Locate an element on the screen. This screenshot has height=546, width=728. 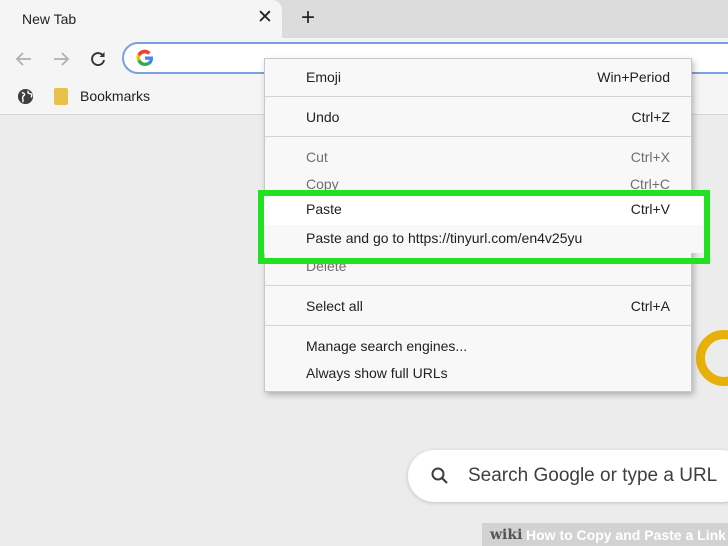
tab-title: New Tab is located at coordinates (49, 19).